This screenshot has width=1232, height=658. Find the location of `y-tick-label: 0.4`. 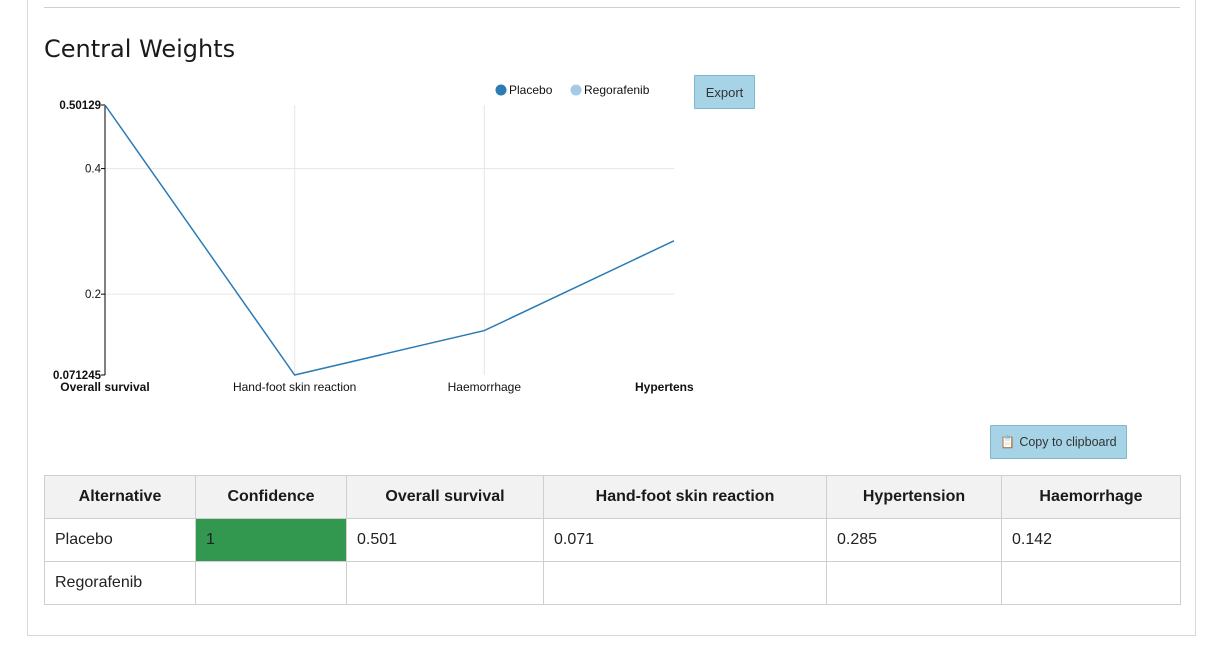

y-tick-label: 0.4 is located at coordinates (93, 170).